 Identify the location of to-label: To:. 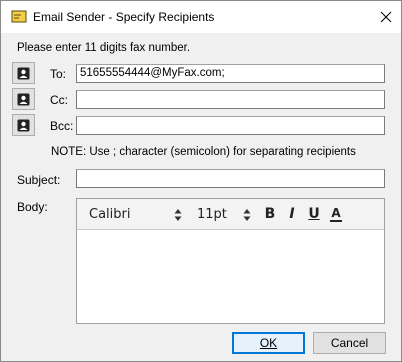
(58, 74).